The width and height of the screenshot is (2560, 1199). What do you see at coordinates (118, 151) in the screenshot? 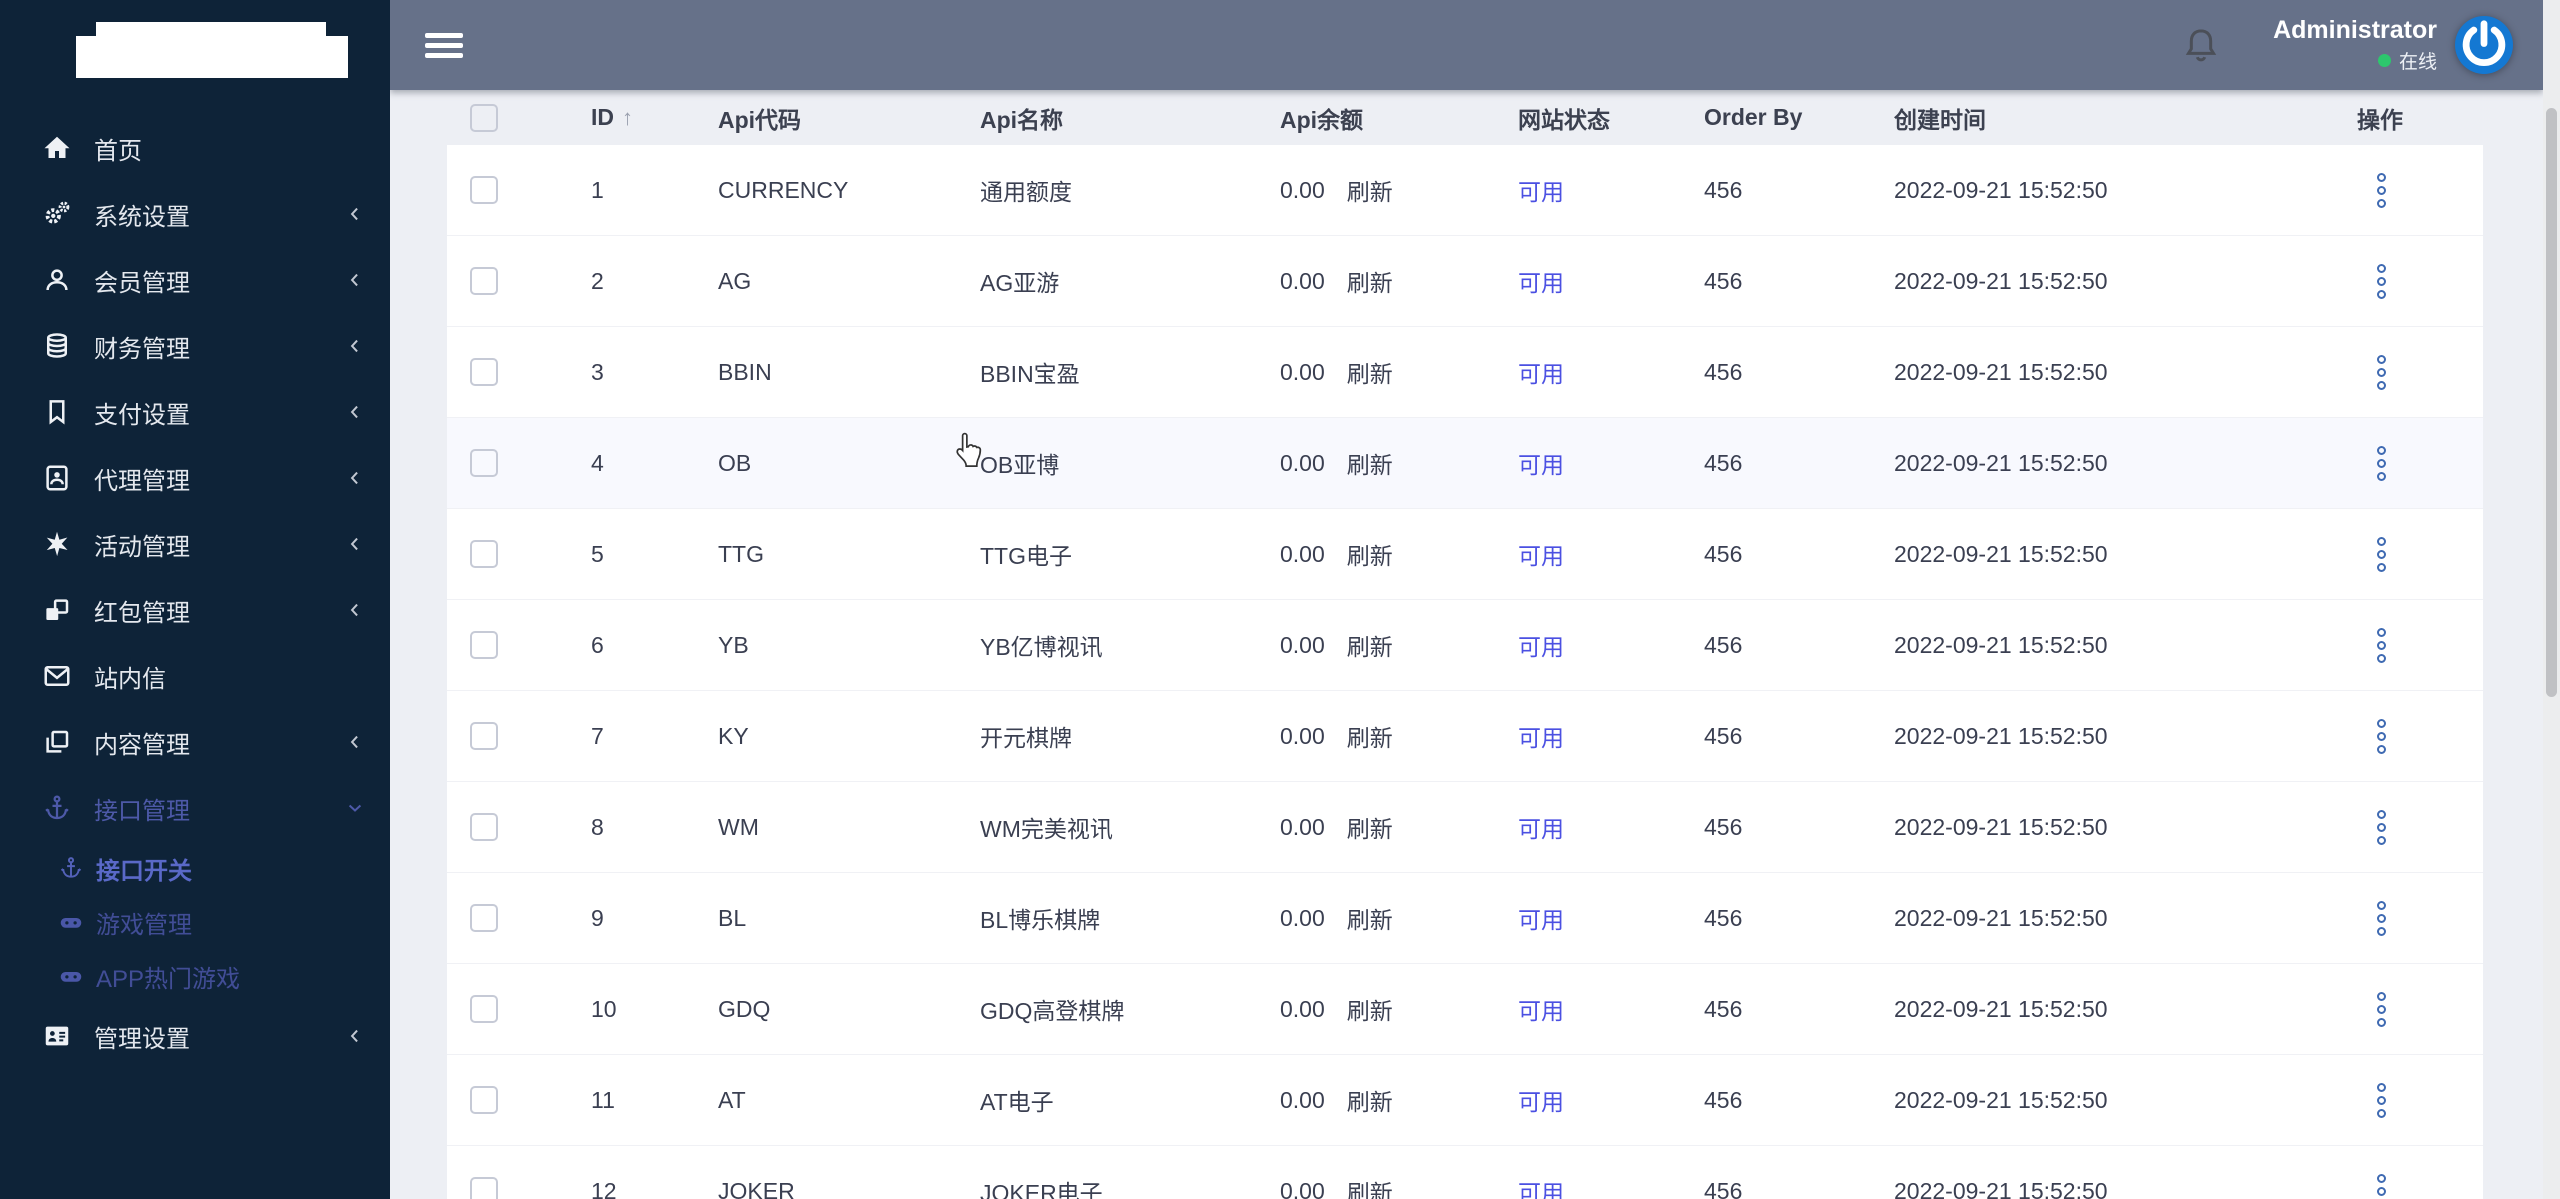
I see `sidebar-item-label: 首页` at bounding box center [118, 151].